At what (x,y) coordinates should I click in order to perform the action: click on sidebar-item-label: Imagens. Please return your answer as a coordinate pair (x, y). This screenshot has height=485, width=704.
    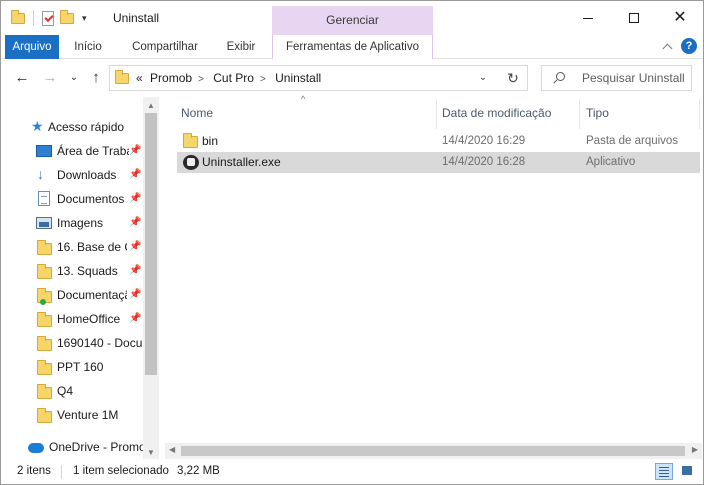
    Looking at the image, I should click on (80, 223).